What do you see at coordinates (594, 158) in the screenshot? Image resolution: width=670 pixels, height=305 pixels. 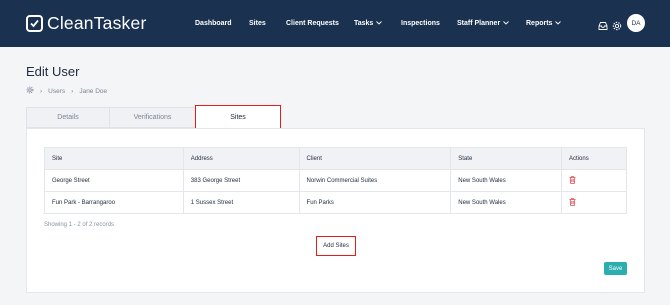 I see `column-header-actions: Actions` at bounding box center [594, 158].